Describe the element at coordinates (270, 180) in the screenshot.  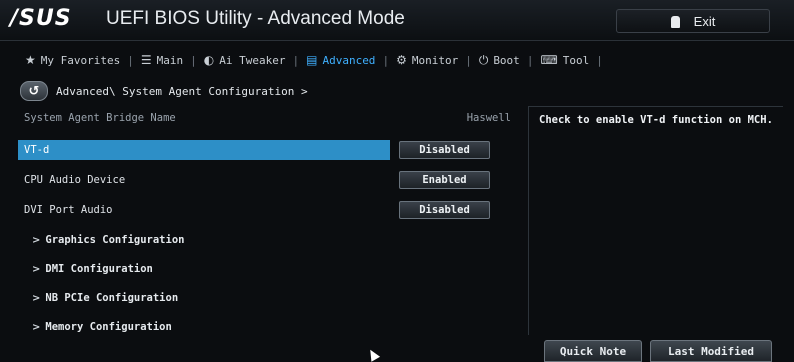
I see `setting-row-cpu-audio: CPU Audio Device Enabled` at that location.